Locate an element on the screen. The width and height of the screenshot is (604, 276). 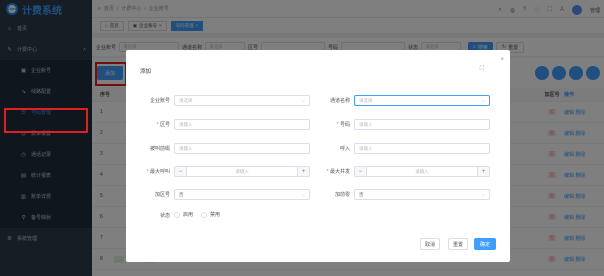
max-concurrent-label: * 最大并发 is located at coordinates (338, 172).